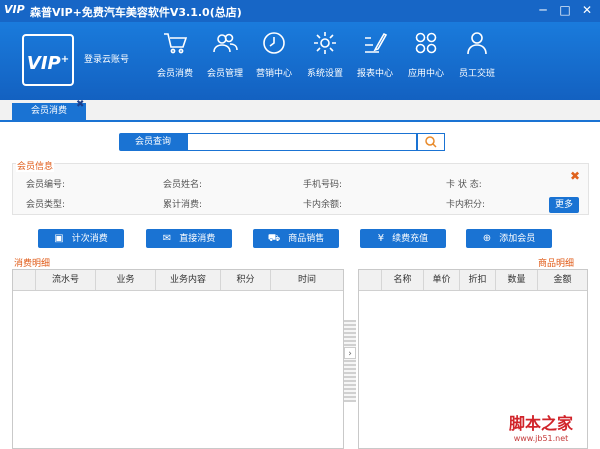 This screenshot has width=600, height=449. I want to click on nav-label: 营销中心, so click(273, 74).